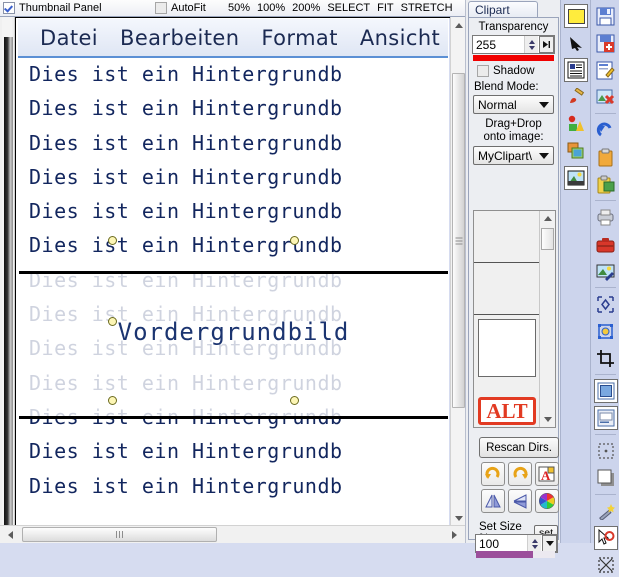 The width and height of the screenshot is (619, 577). What do you see at coordinates (519, 447) in the screenshot?
I see `rescan-dirs-button: Rescan Dirs.` at bounding box center [519, 447].